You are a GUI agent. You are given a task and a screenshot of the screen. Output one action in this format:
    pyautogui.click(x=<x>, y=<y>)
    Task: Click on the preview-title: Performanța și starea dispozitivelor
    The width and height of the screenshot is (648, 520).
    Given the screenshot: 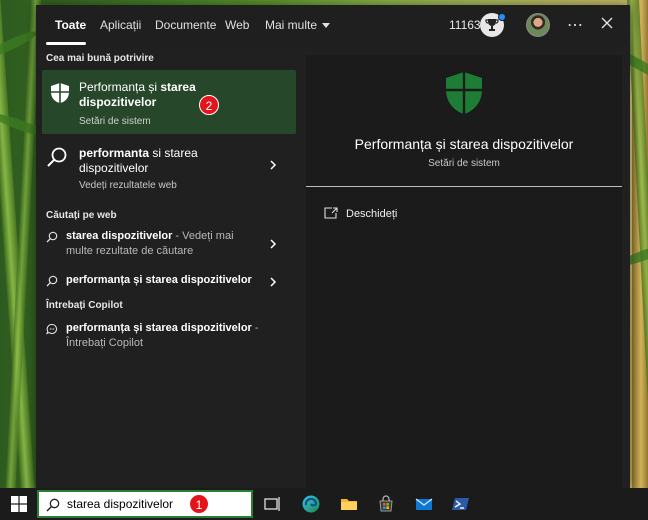 What is the action you would take?
    pyautogui.click(x=464, y=144)
    